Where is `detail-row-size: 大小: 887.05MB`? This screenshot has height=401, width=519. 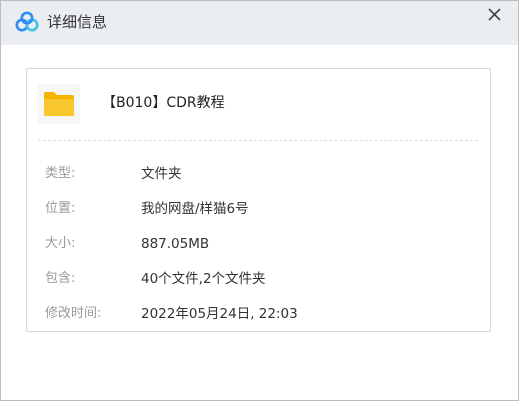
detail-row-size: 大小: 887.05MB is located at coordinates (260, 244).